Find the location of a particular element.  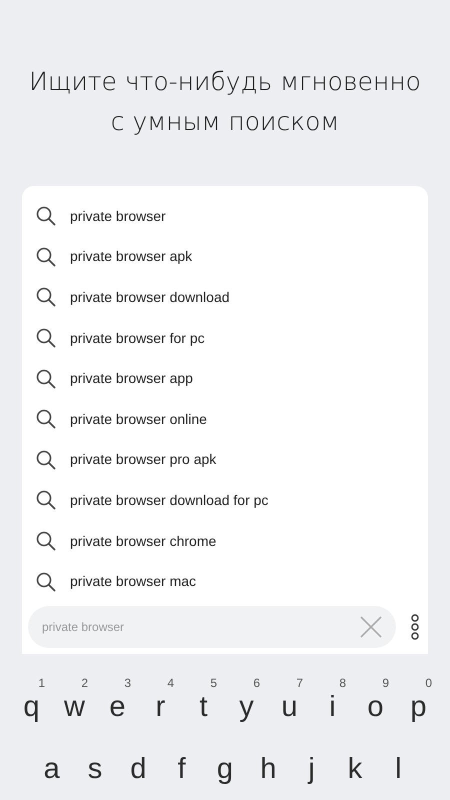

key-hint: 9 is located at coordinates (385, 683).